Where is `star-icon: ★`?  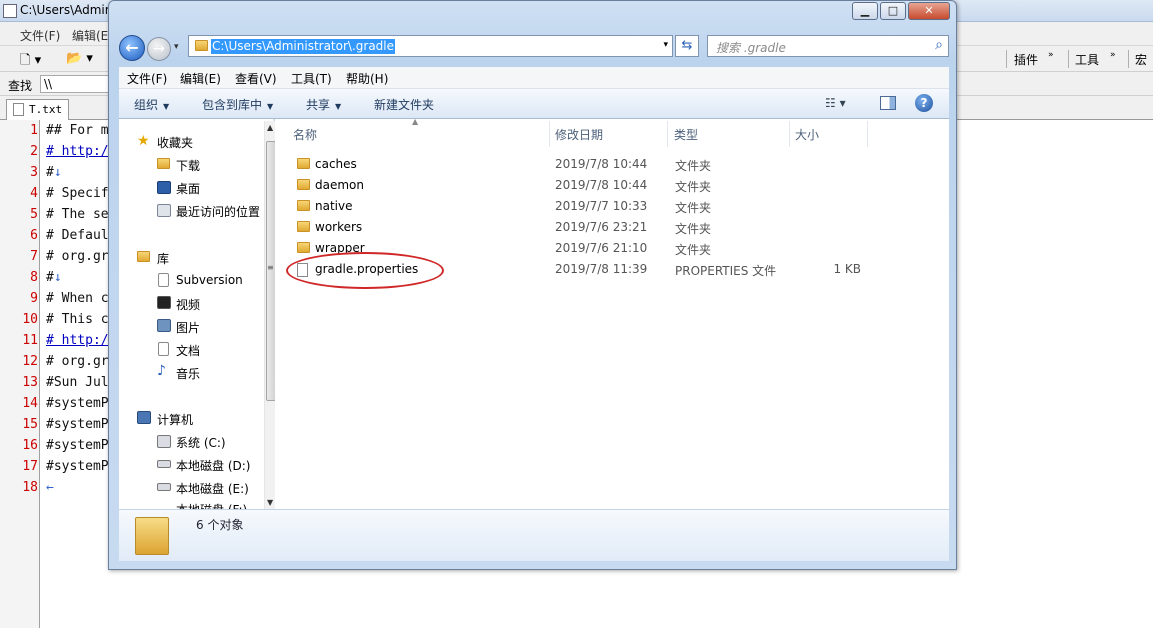 star-icon: ★ is located at coordinates (143, 141).